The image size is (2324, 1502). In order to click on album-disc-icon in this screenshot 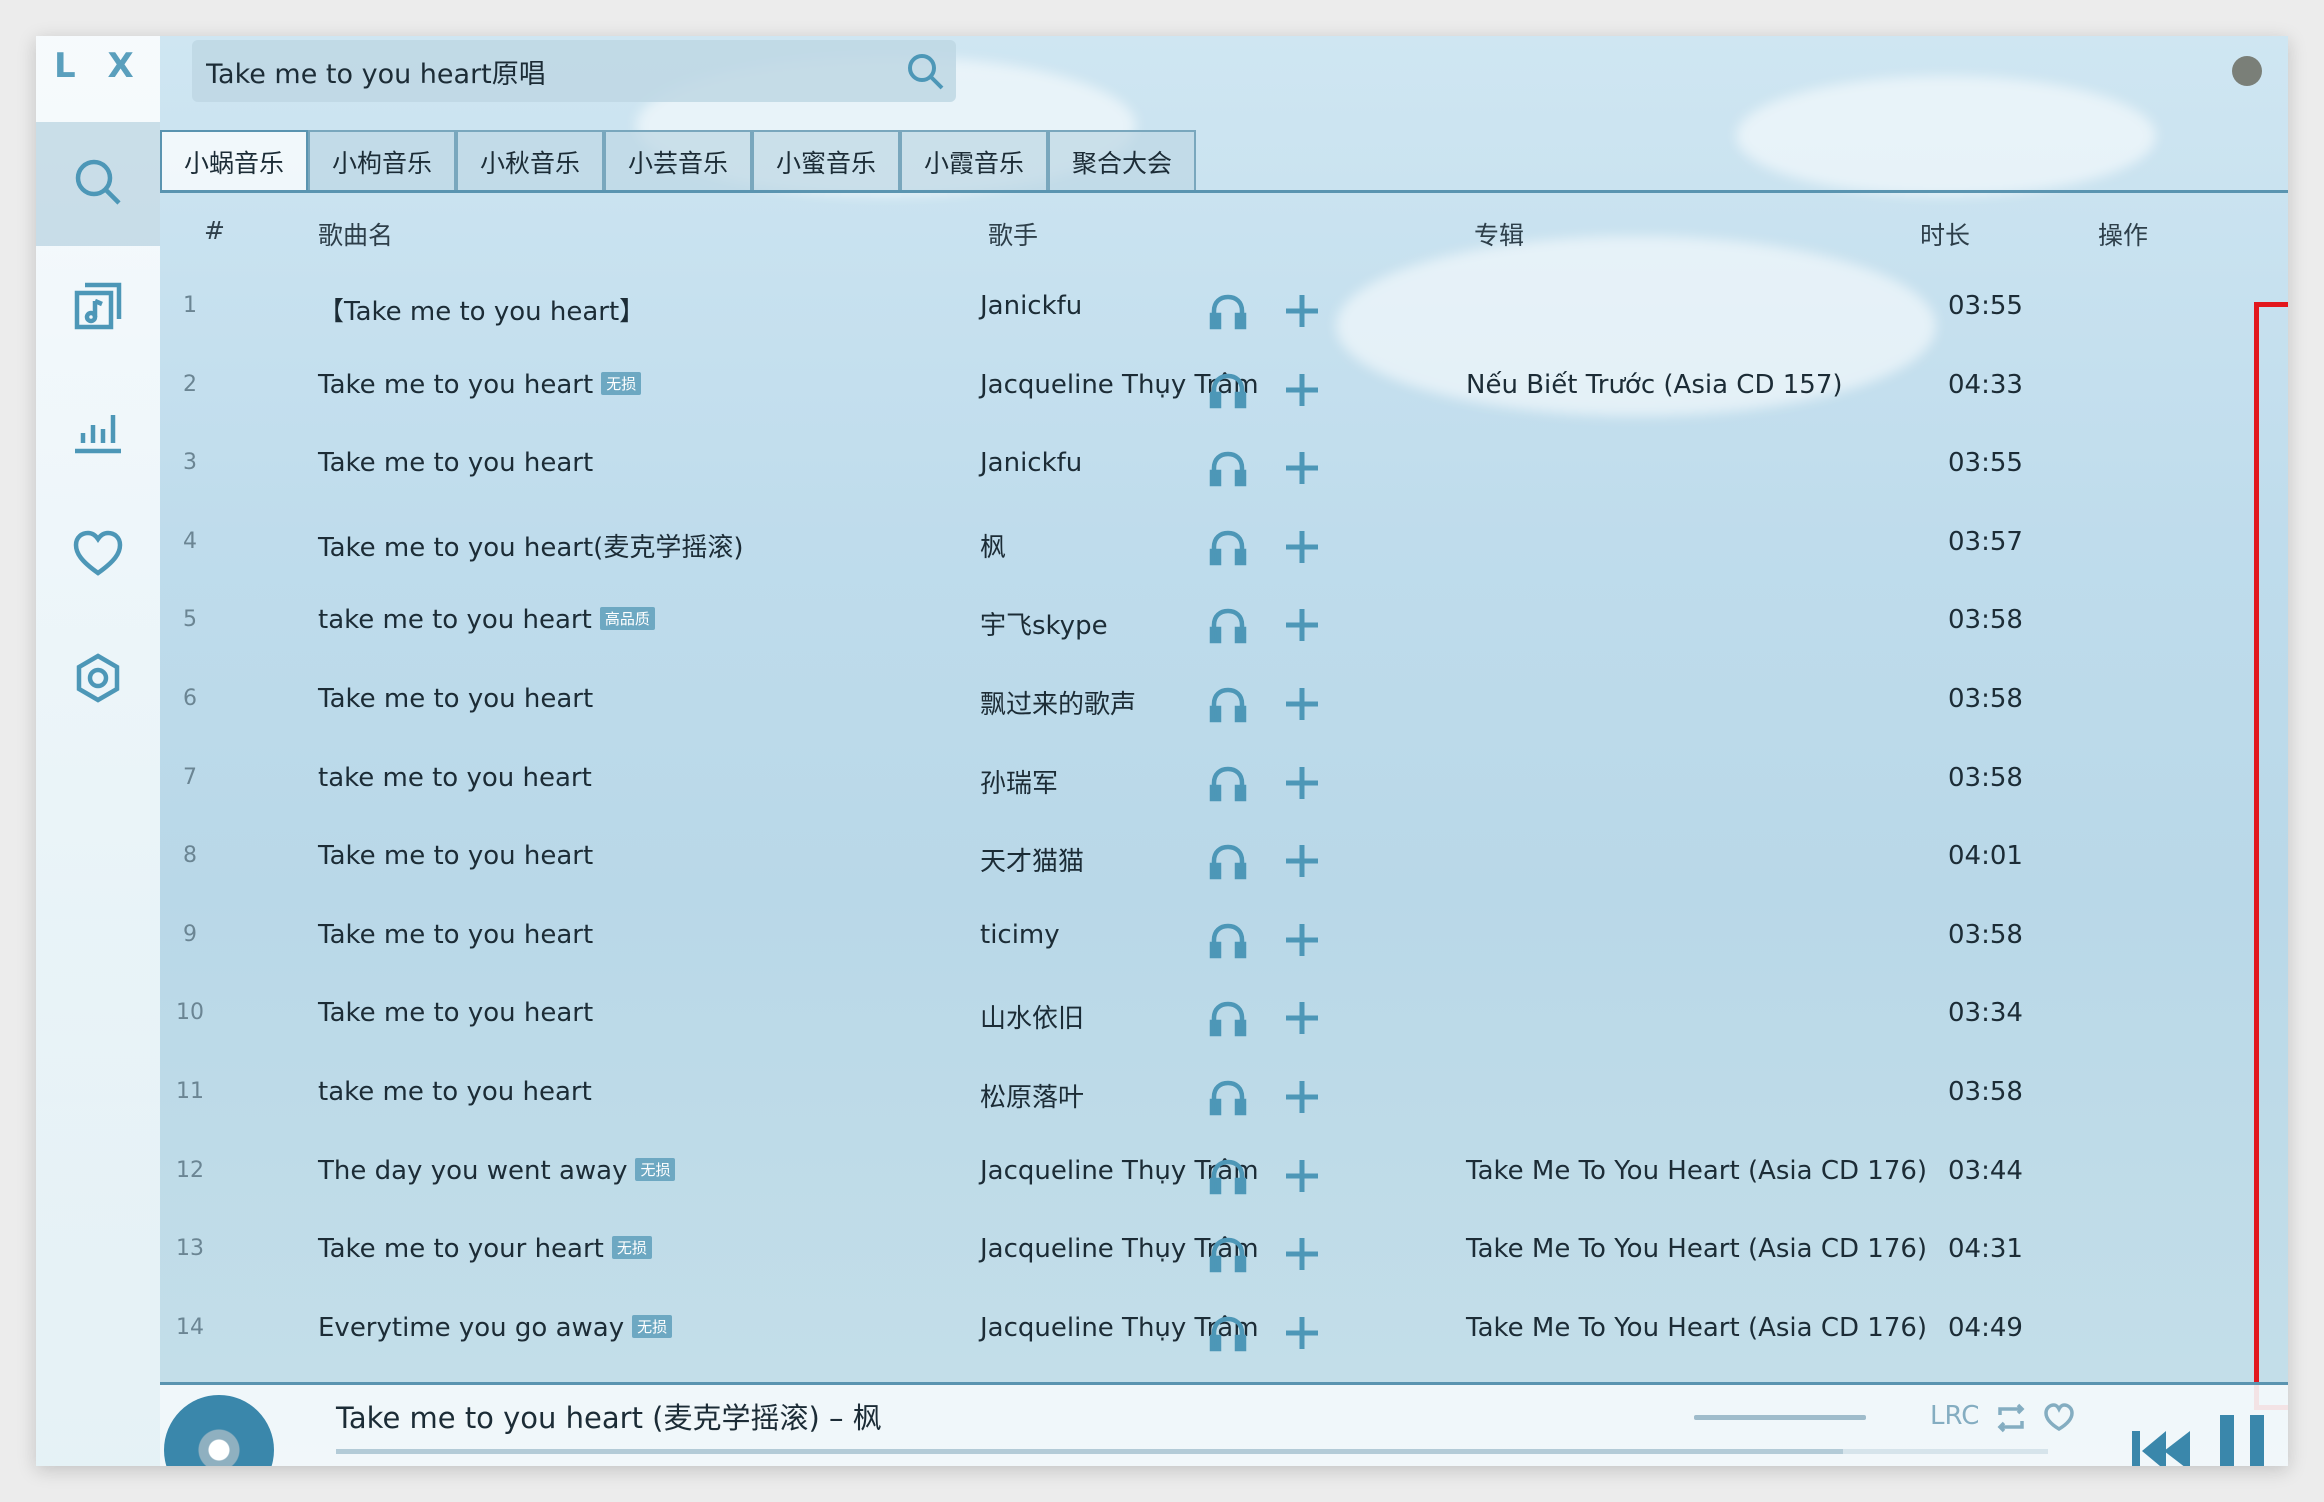, I will do `click(219, 1430)`.